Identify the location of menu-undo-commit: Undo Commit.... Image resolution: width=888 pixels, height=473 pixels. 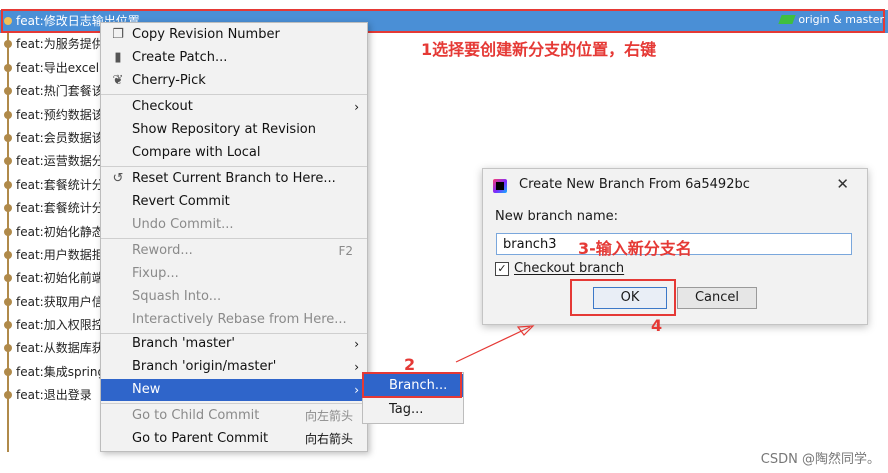
(234, 225).